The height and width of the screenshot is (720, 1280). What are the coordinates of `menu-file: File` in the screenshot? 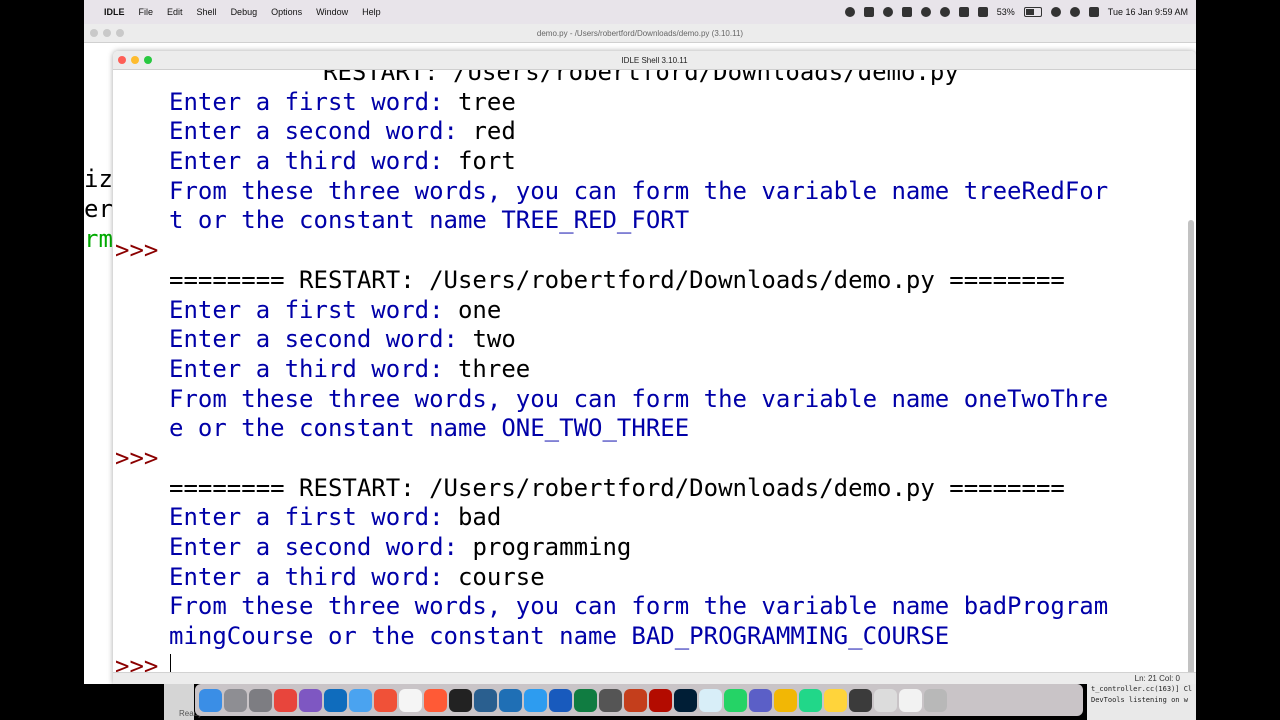 It's located at (146, 12).